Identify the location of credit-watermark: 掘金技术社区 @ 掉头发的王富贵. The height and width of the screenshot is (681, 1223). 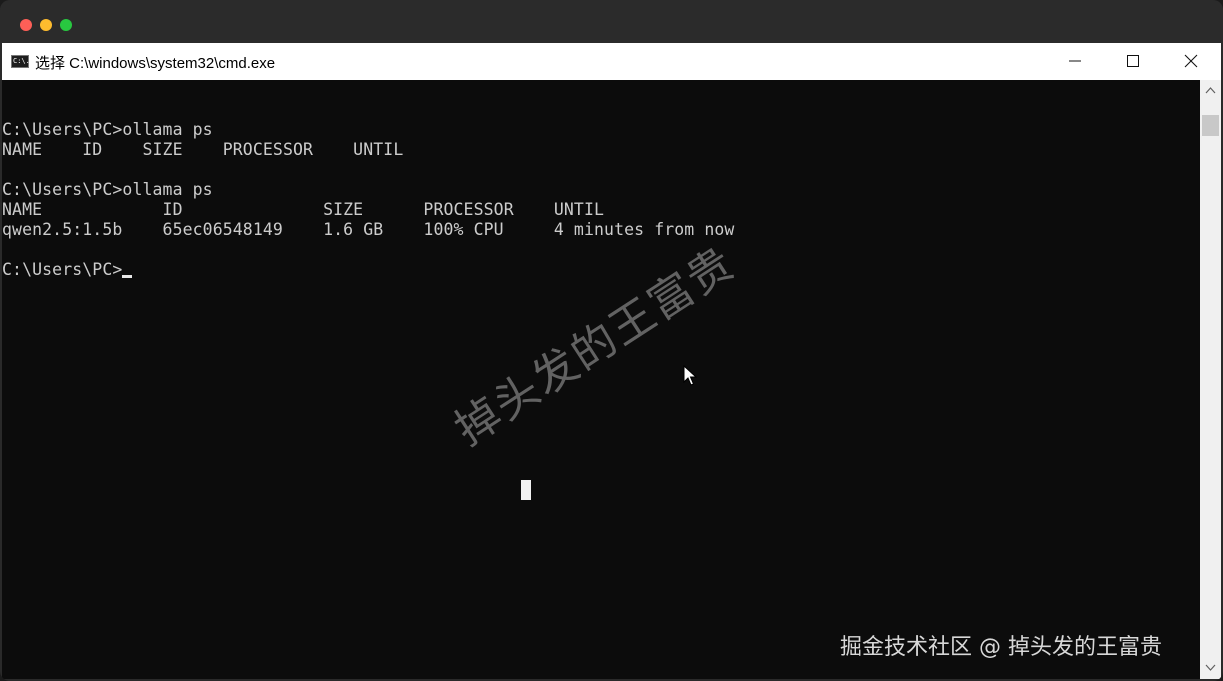
(1001, 647).